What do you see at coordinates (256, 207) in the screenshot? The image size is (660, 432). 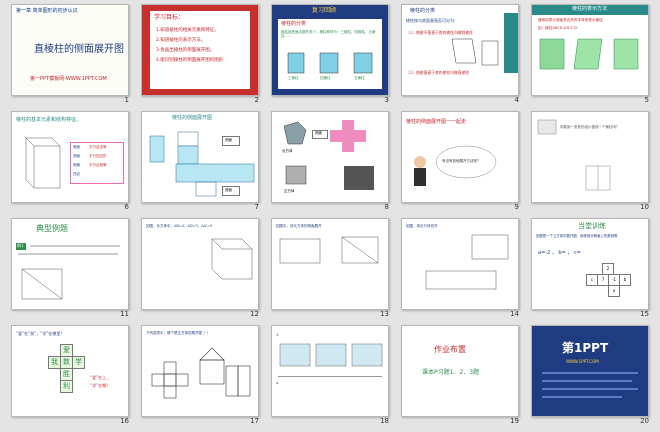 I see `slide-number: 7` at bounding box center [256, 207].